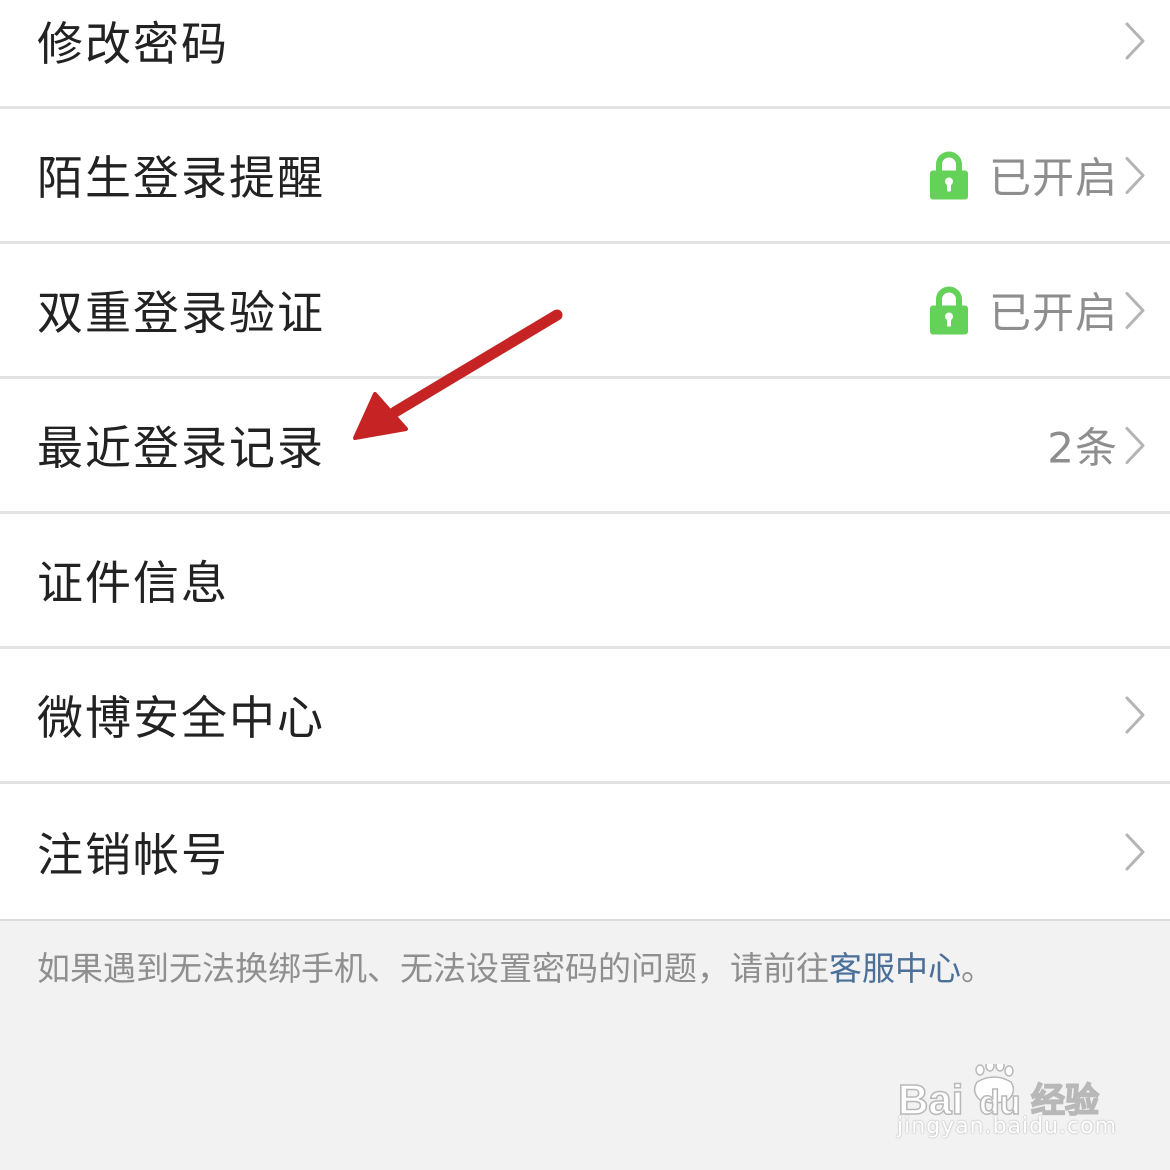  I want to click on count-value: 2条, so click(1082, 448).